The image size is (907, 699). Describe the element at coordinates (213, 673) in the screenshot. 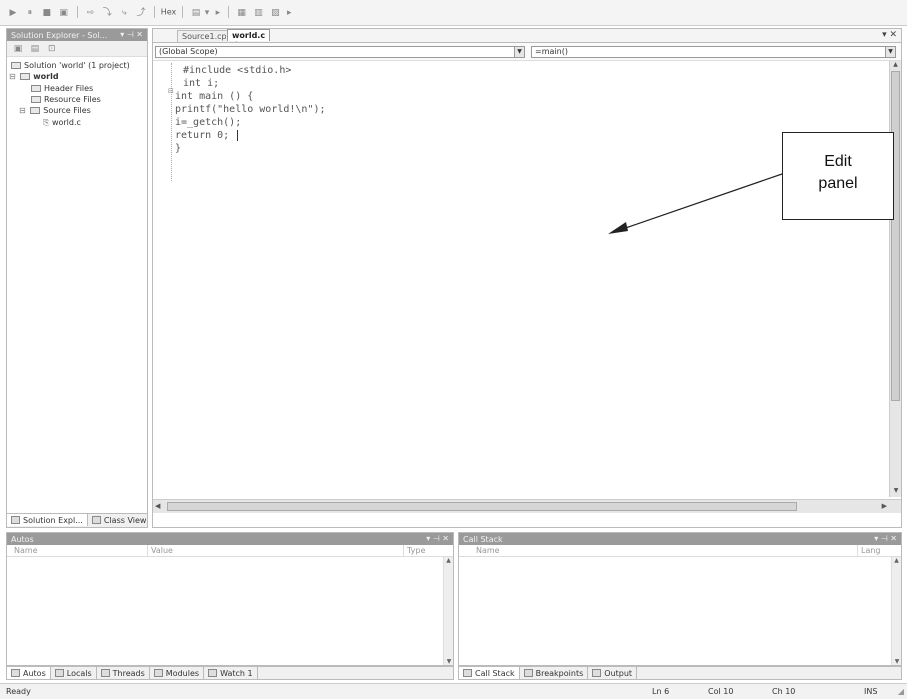

I see `watch-icon` at that location.